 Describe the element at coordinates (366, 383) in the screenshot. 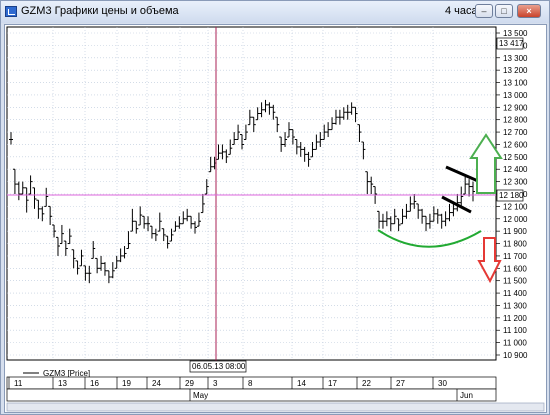

I see `day-label: 22` at that location.